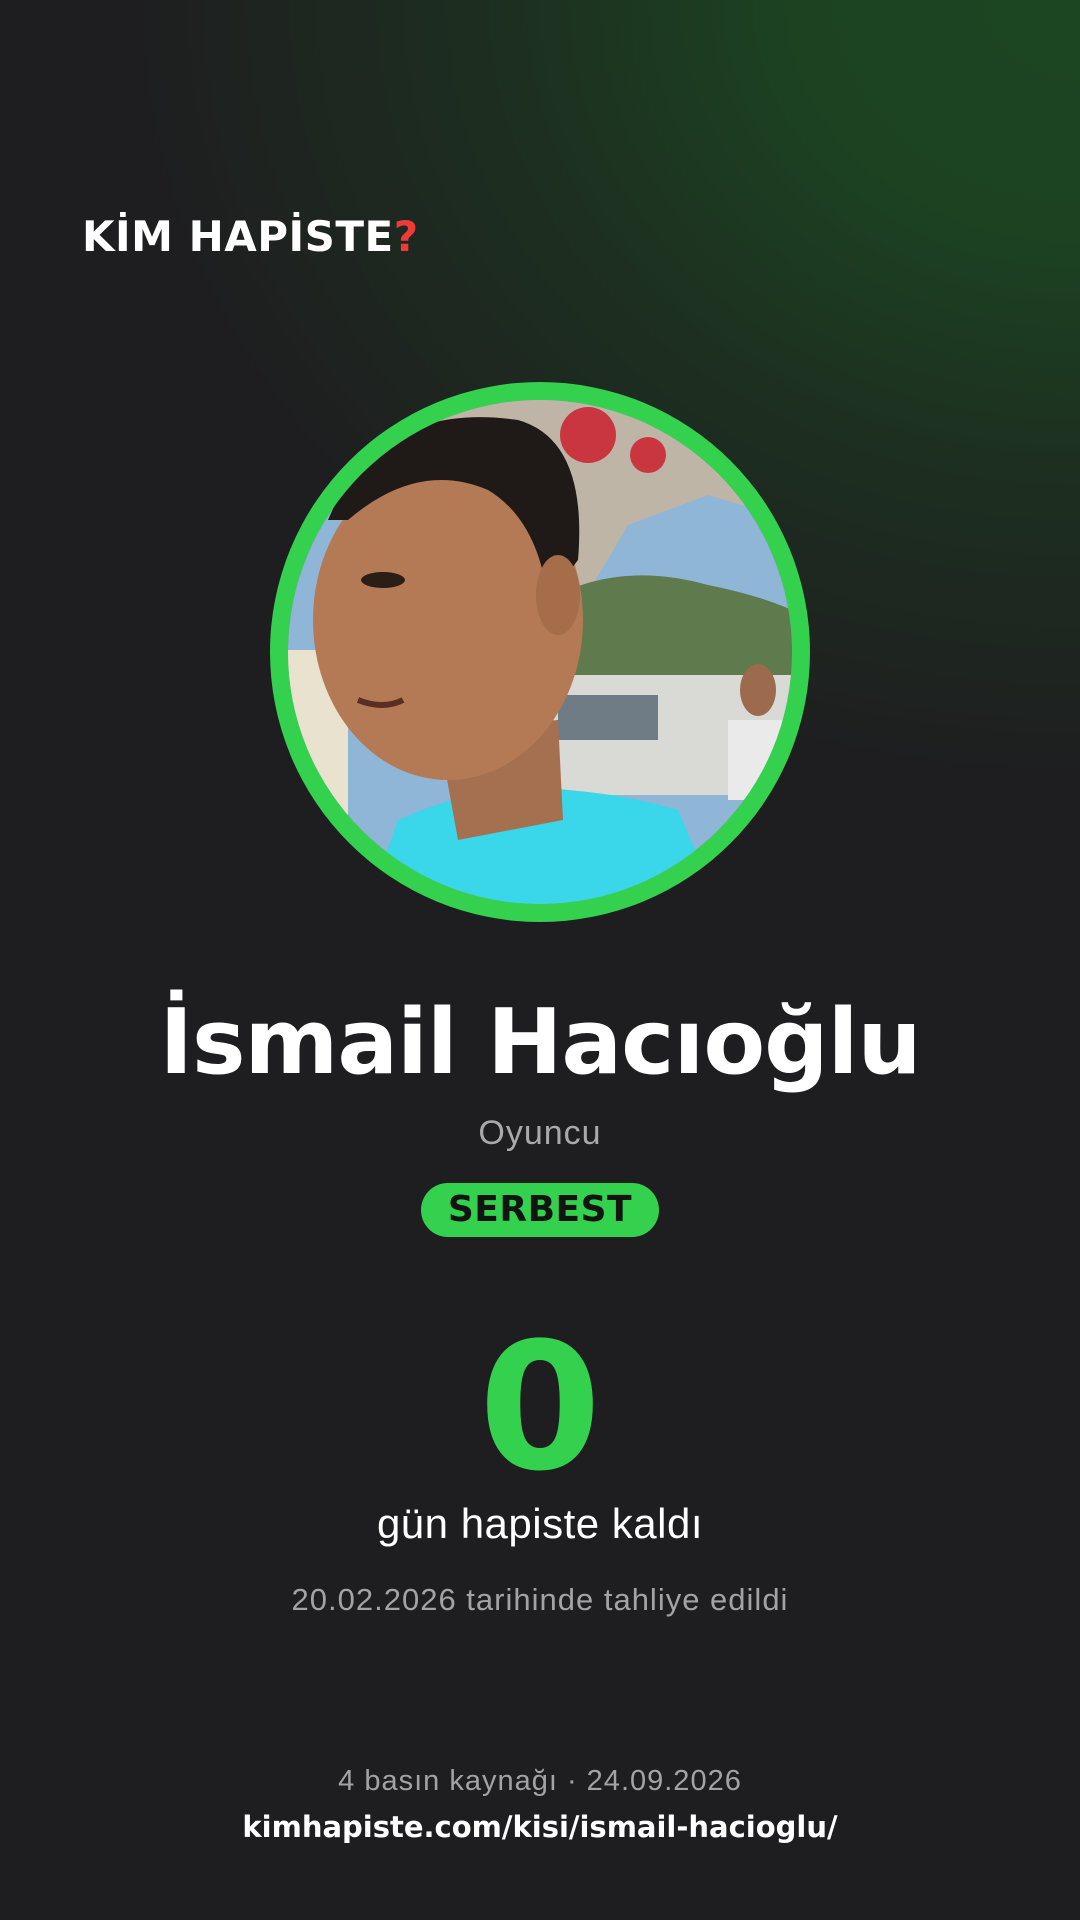 The width and height of the screenshot is (1080, 1920). What do you see at coordinates (540, 1407) in the screenshot?
I see `days-count: 0` at bounding box center [540, 1407].